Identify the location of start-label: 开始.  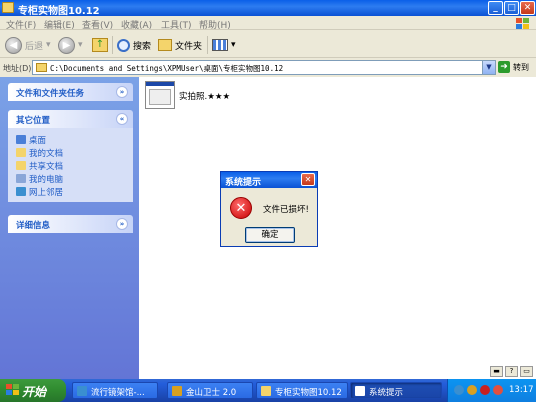
(34, 392).